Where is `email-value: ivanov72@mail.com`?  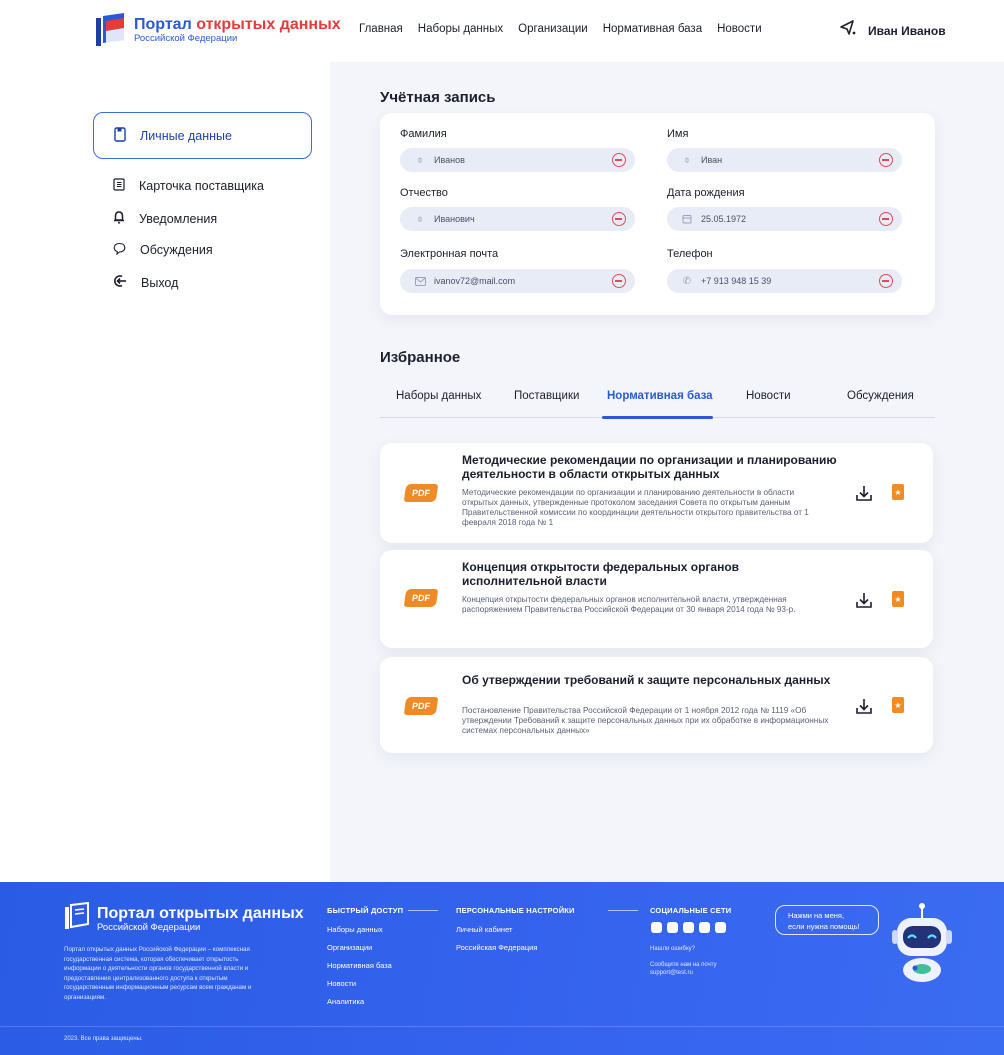 email-value: ivanov72@mail.com is located at coordinates (475, 281).